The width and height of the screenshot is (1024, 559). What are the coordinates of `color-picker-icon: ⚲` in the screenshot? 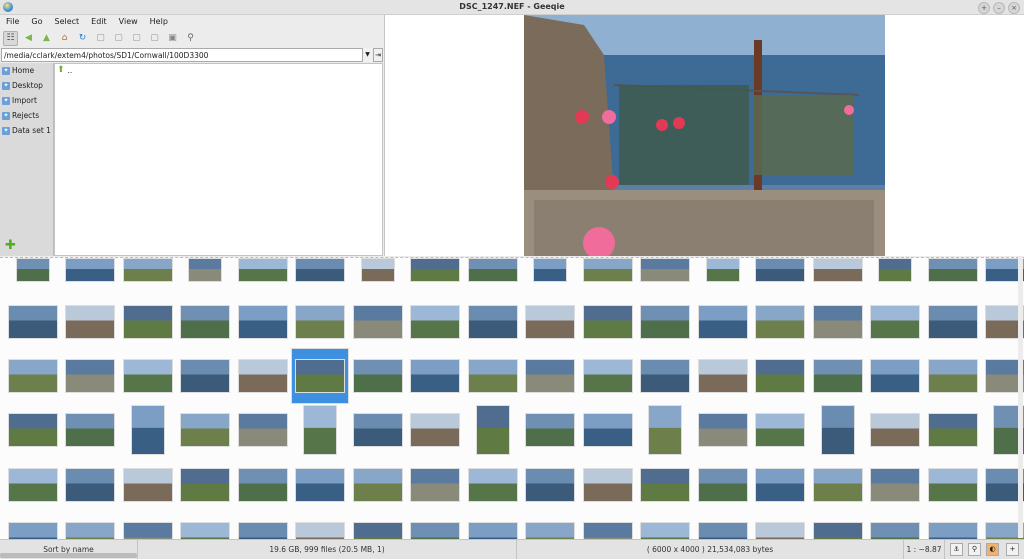 It's located at (974, 549).